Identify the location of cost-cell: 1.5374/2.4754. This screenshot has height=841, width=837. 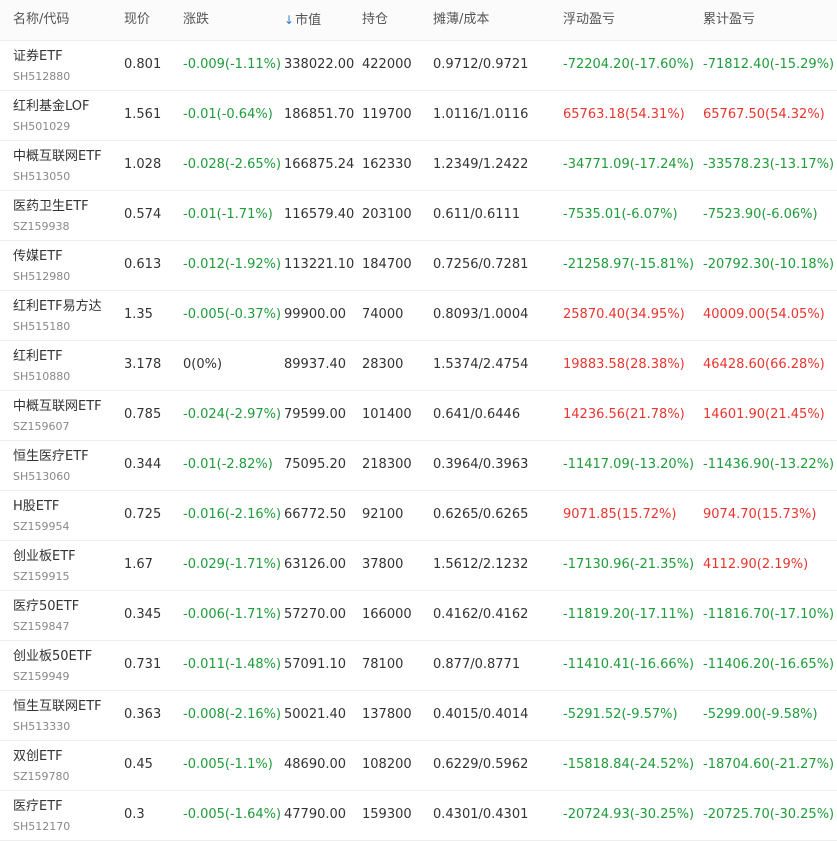
(481, 364).